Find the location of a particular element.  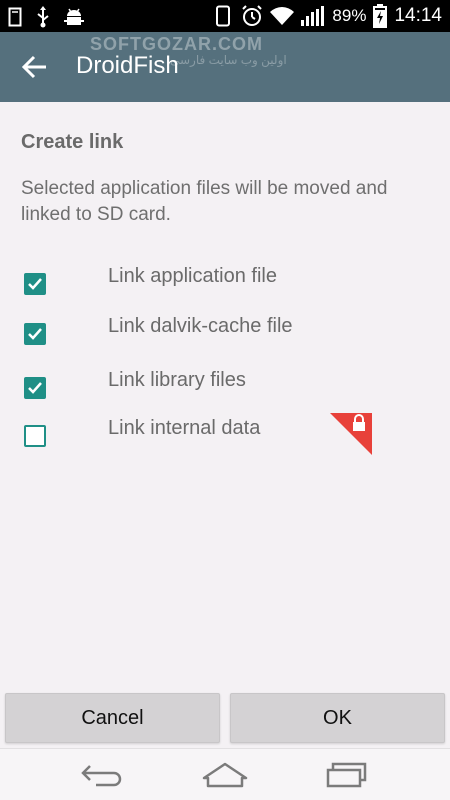

back-arrow-icon is located at coordinates (35, 67).